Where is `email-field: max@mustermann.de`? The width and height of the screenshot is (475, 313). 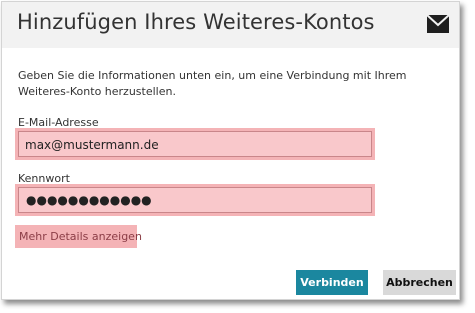
email-field: max@mustermann.de is located at coordinates (195, 144).